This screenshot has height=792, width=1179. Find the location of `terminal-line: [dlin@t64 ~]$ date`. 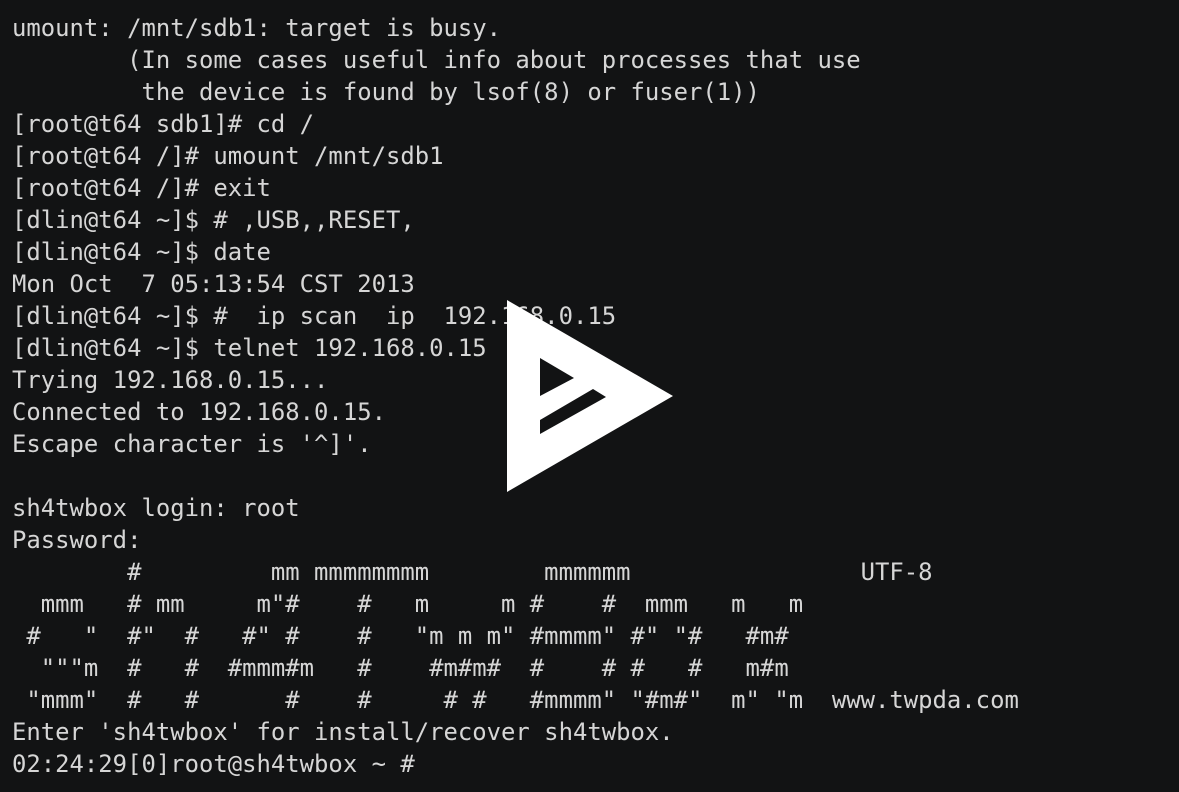

terminal-line: [dlin@t64 ~]$ date is located at coordinates (141, 252).